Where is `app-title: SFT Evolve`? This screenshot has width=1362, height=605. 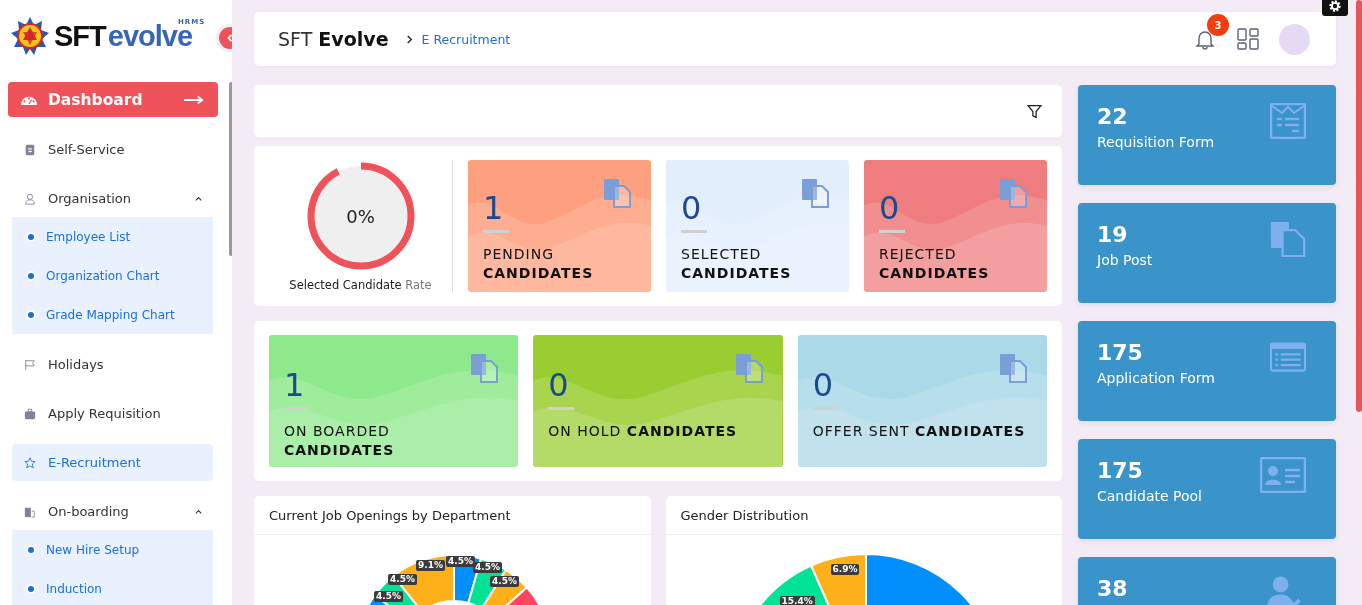 app-title: SFT Evolve is located at coordinates (333, 39).